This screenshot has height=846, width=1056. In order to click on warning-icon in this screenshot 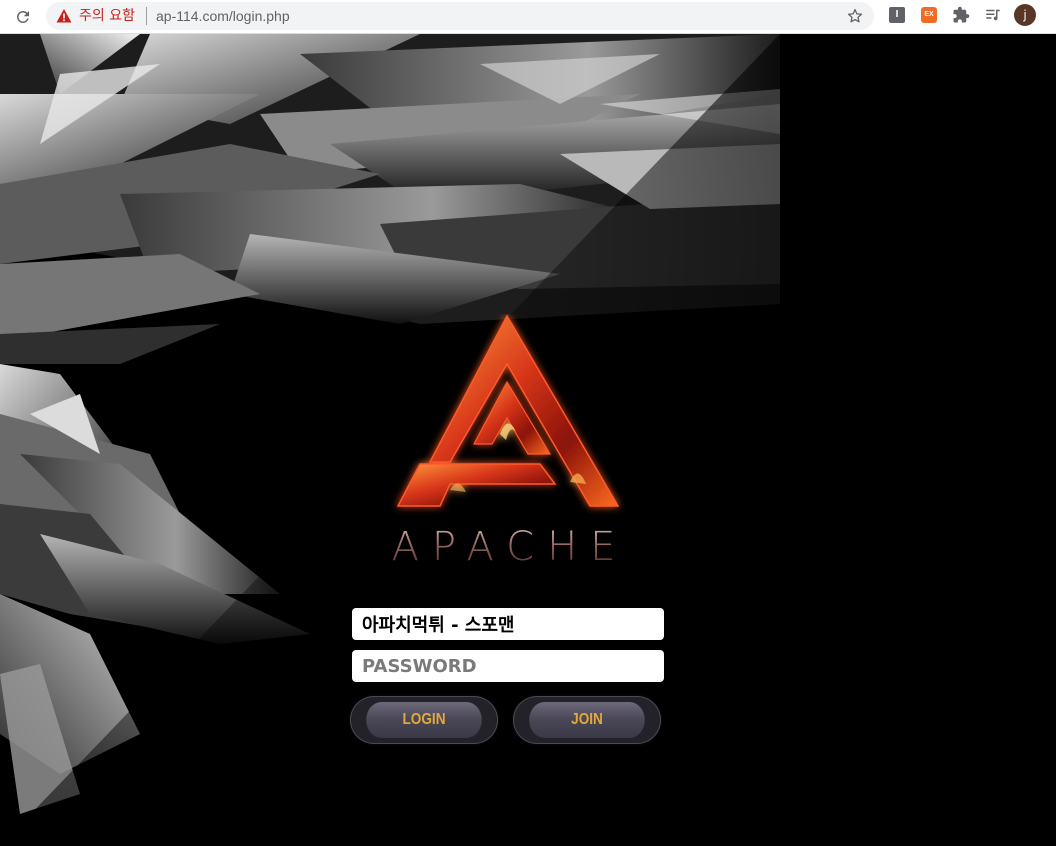, I will do `click(64, 16)`.